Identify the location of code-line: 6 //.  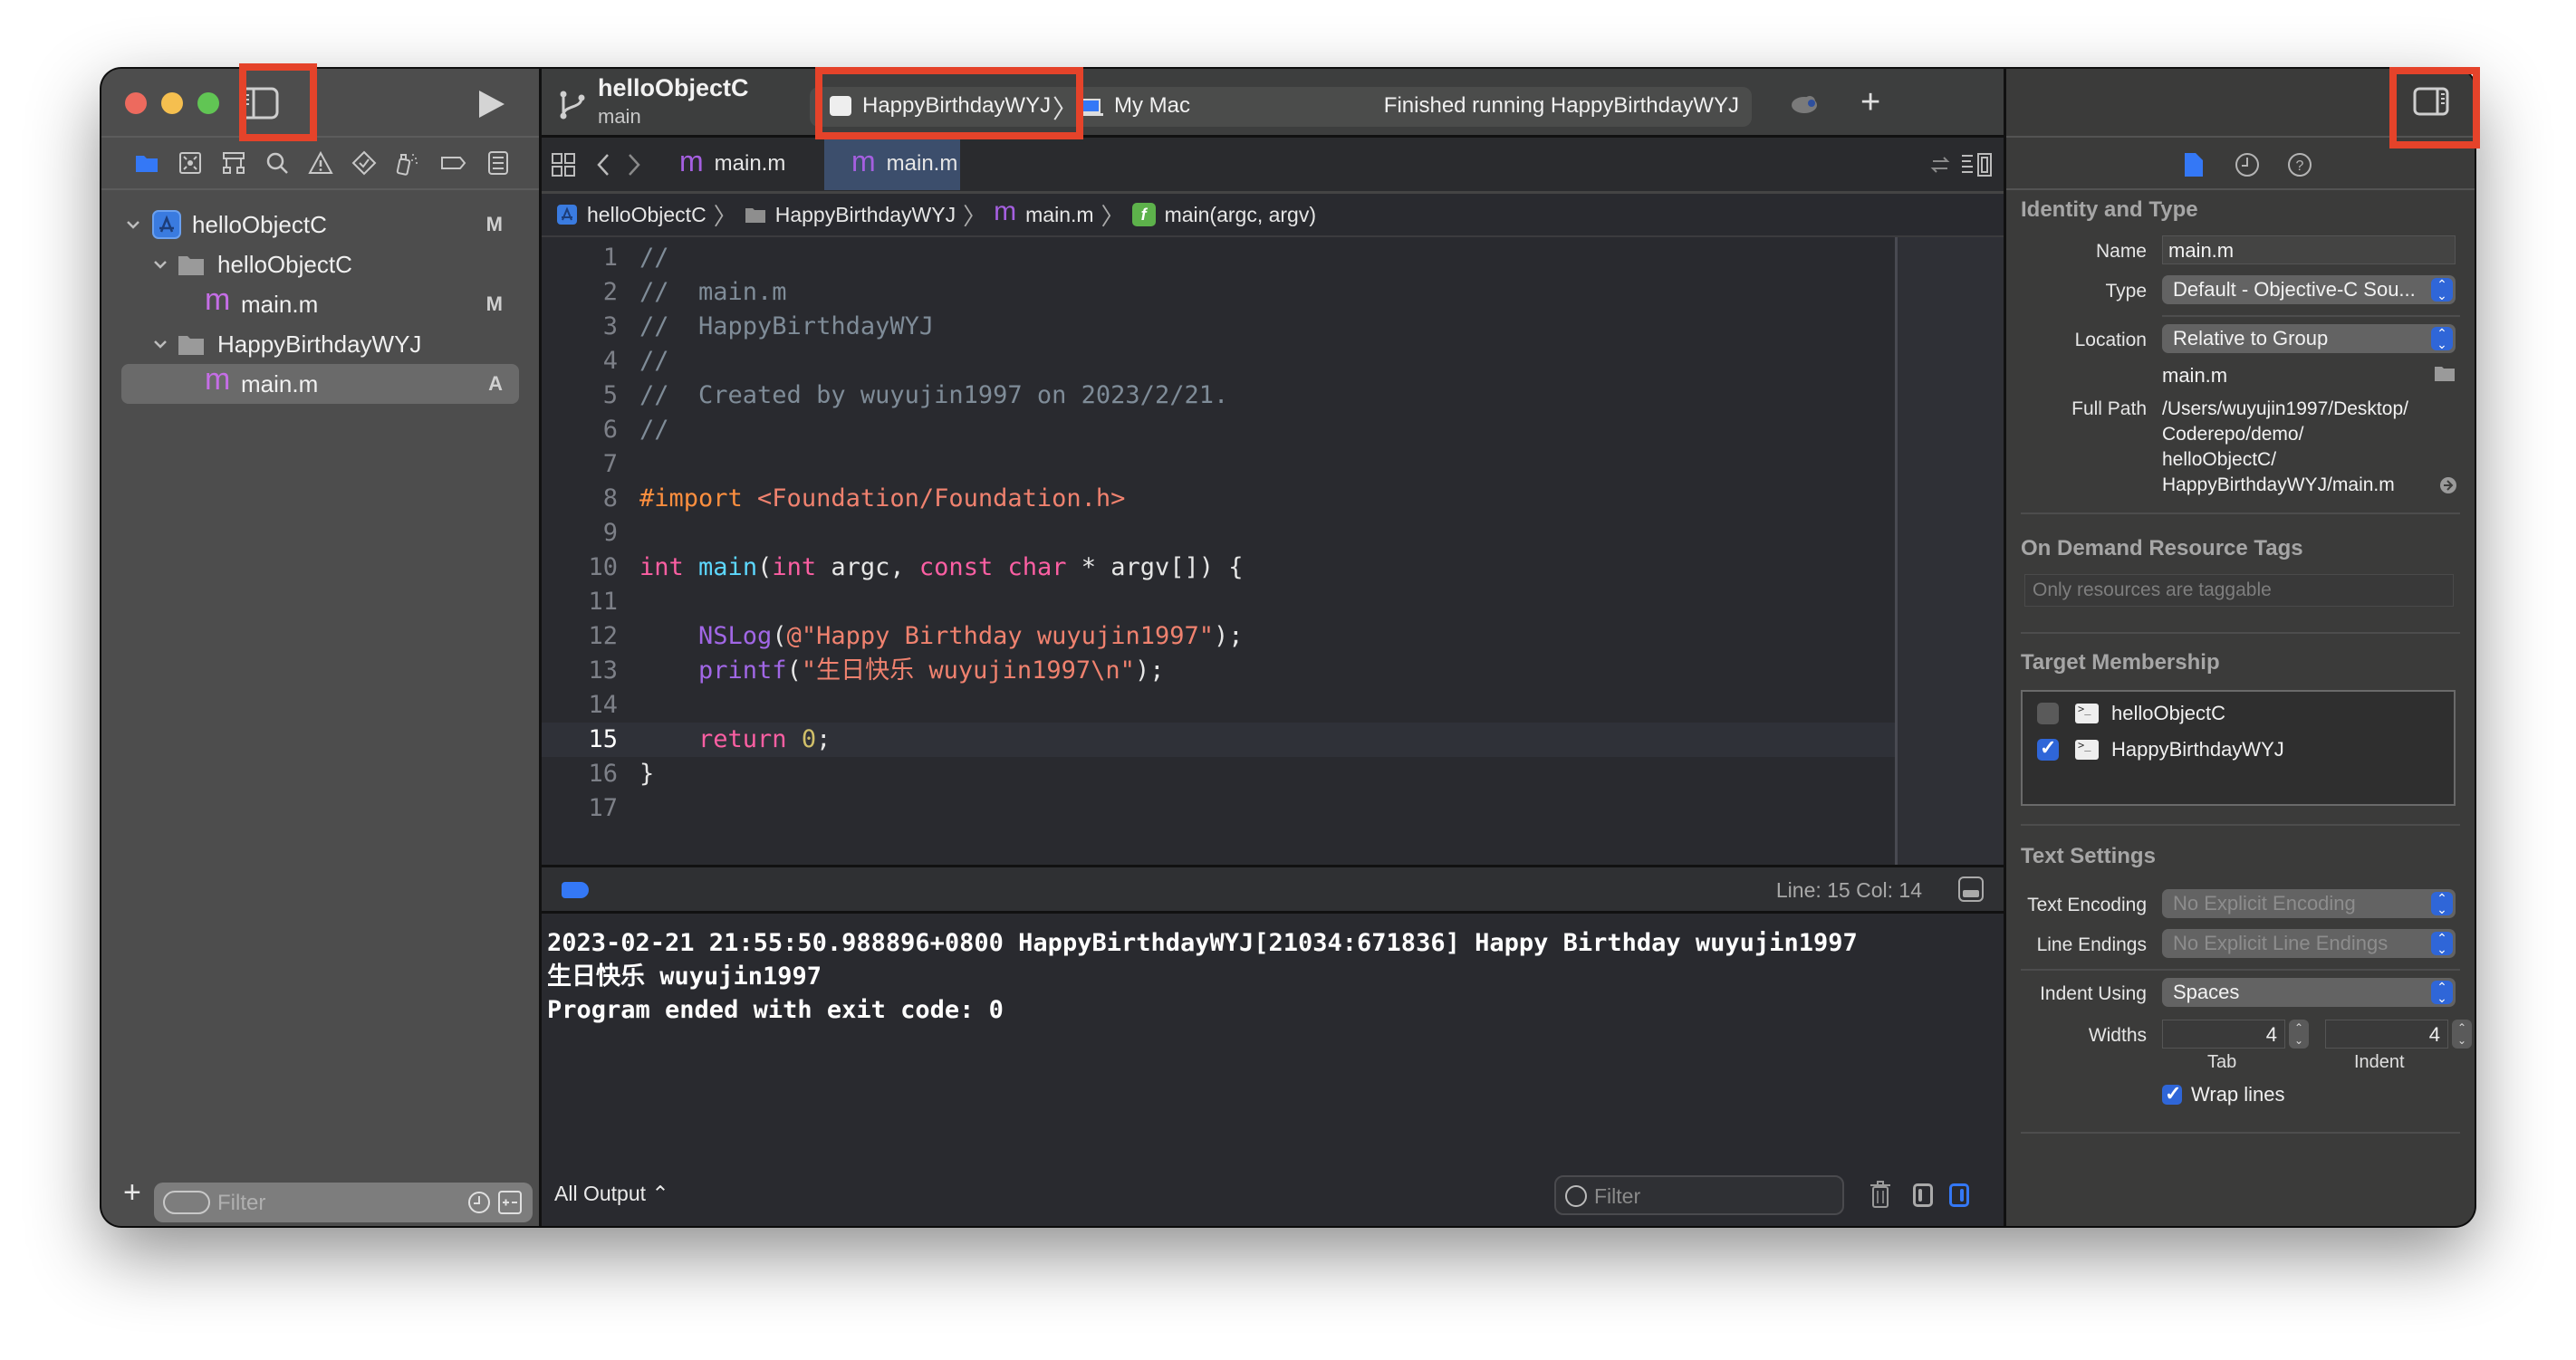
(1273, 430).